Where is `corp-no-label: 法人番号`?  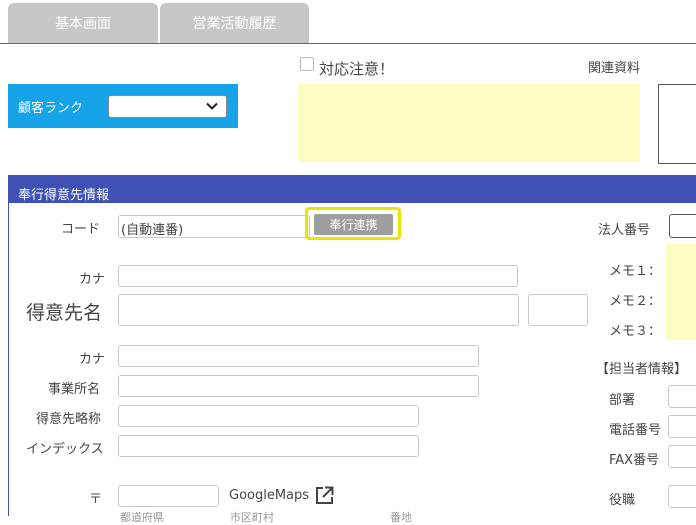 corp-no-label: 法人番号 is located at coordinates (624, 230).